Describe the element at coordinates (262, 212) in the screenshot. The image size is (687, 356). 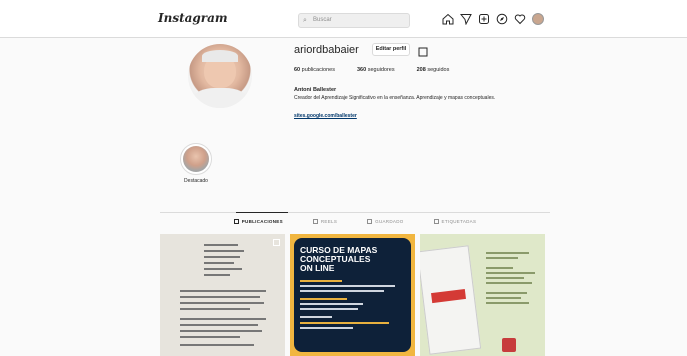
I see `active-tab-indicator` at that location.